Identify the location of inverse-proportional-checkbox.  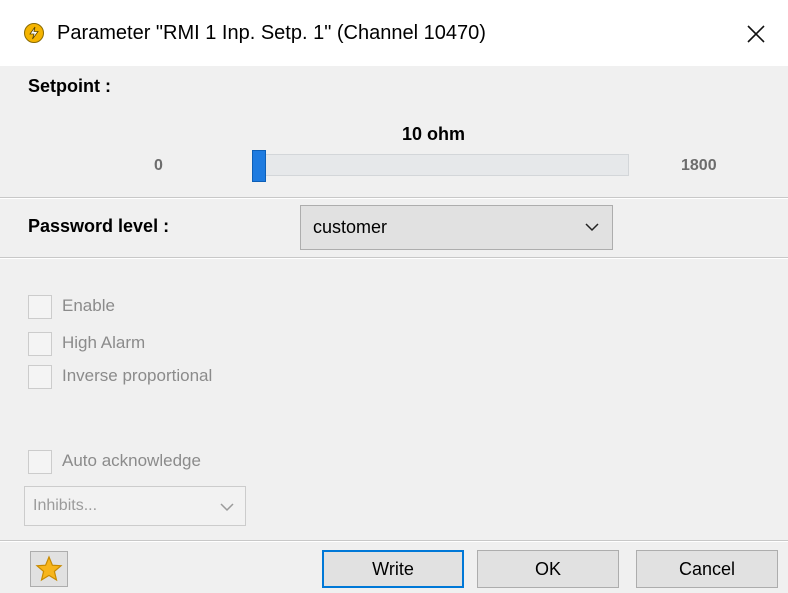
(40, 377).